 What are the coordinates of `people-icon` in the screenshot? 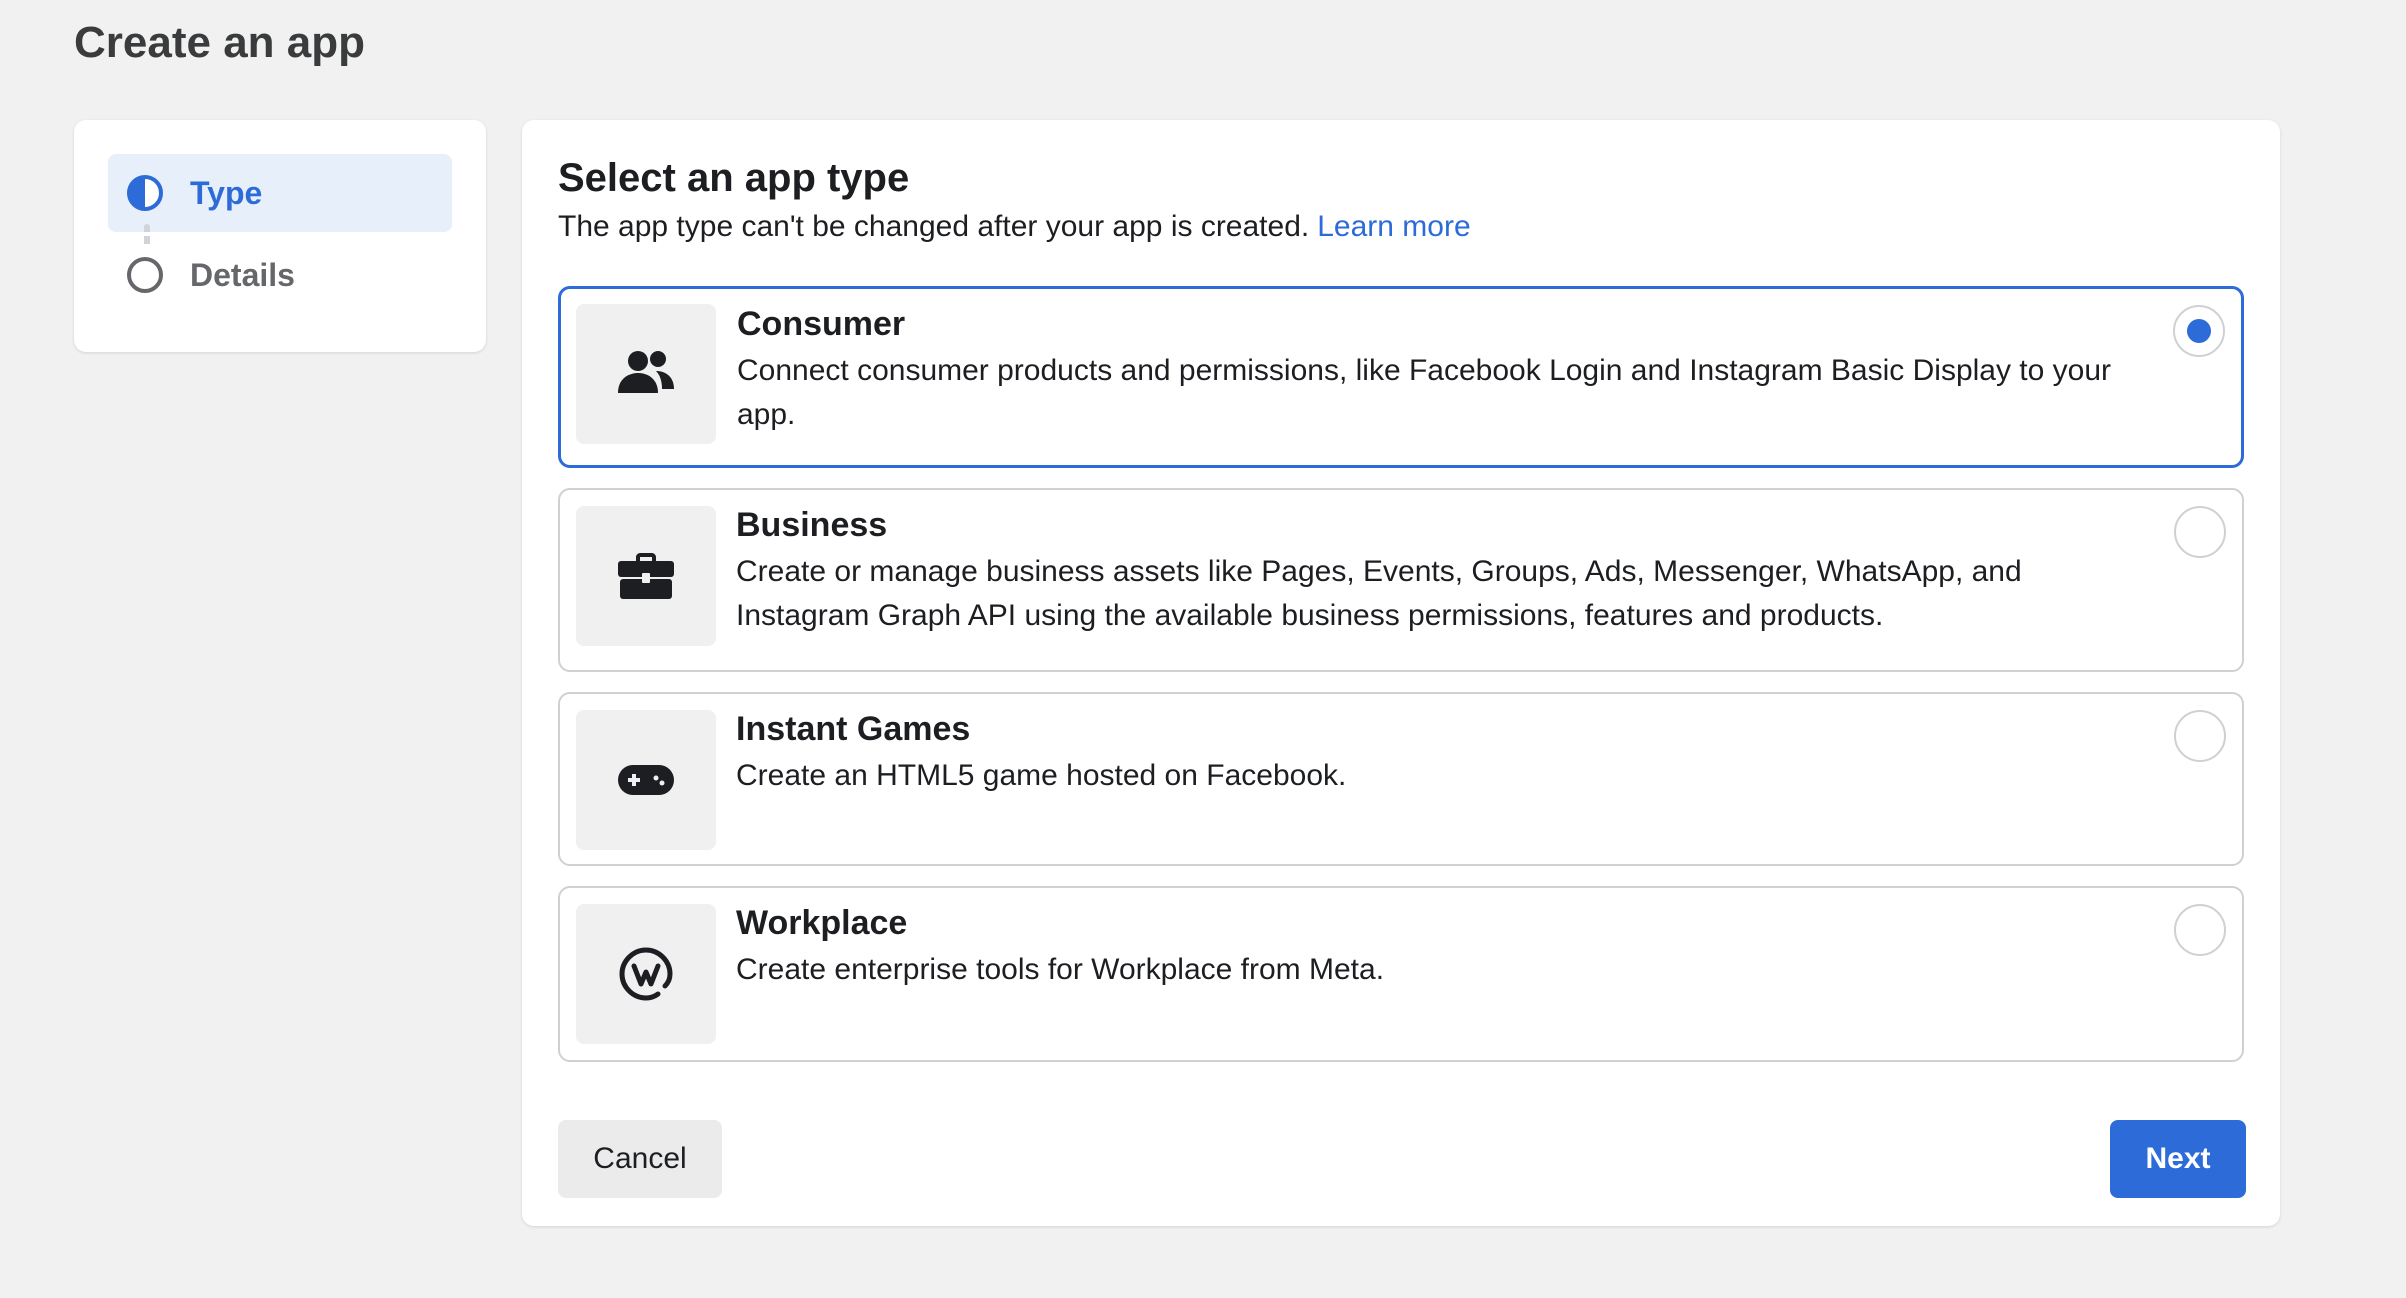 It's located at (646, 372).